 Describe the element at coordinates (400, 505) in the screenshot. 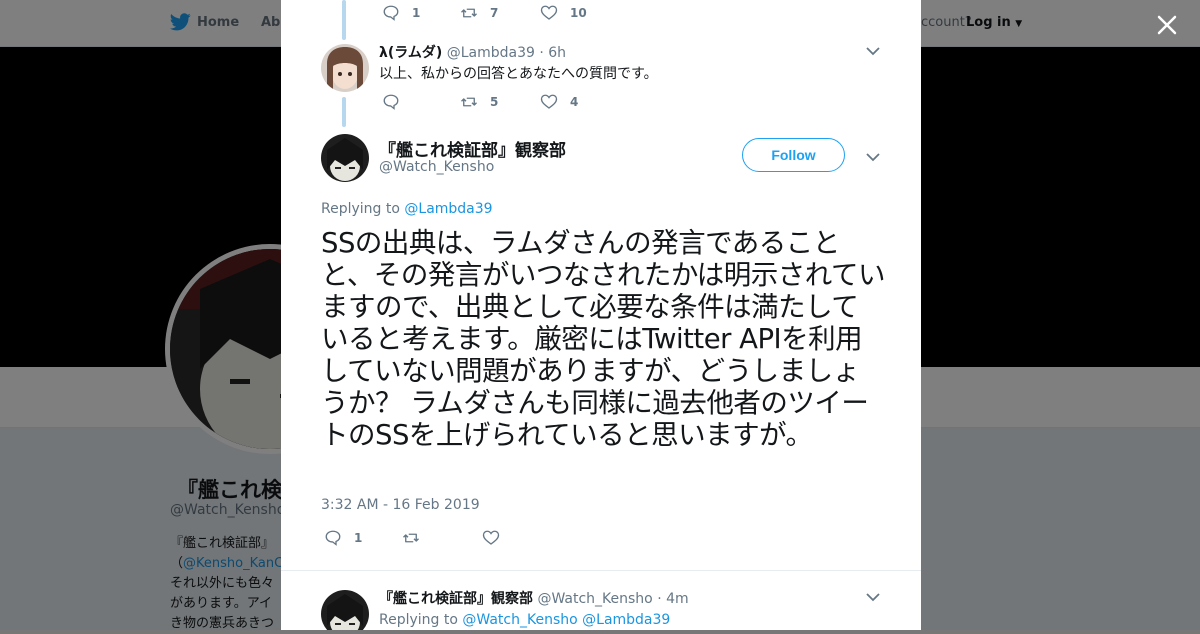

I see `tweet-timestamp: 3:32 AM - 16 Feb 2019` at that location.